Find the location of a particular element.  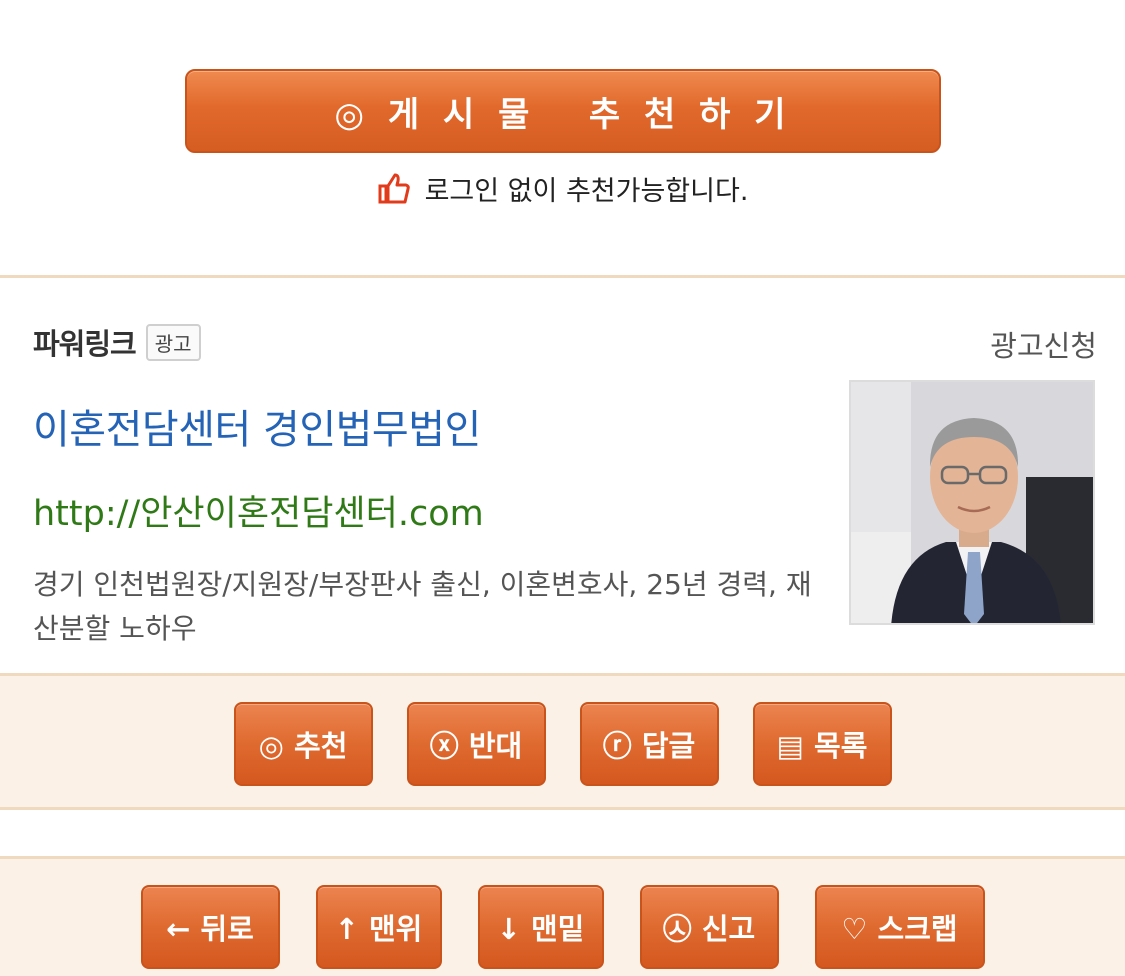

back-button: ← 뒤로 is located at coordinates (210, 927).